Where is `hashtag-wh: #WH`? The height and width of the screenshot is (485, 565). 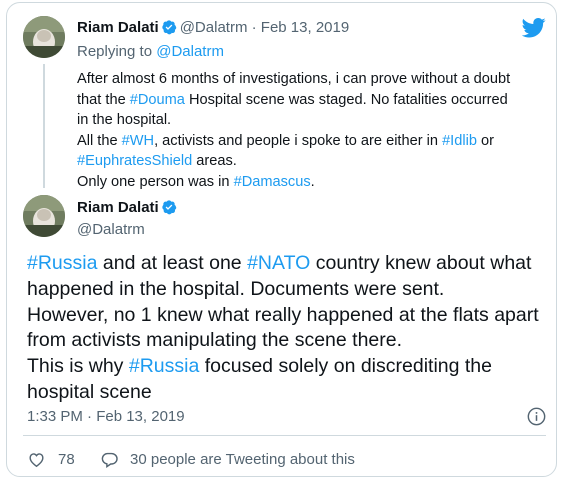
hashtag-wh: #WH is located at coordinates (138, 141).